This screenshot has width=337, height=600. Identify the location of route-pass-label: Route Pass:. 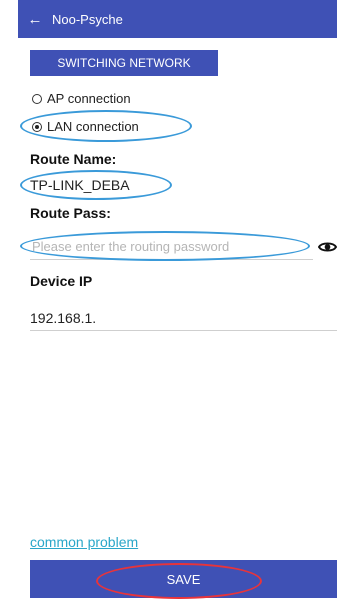
(70, 213).